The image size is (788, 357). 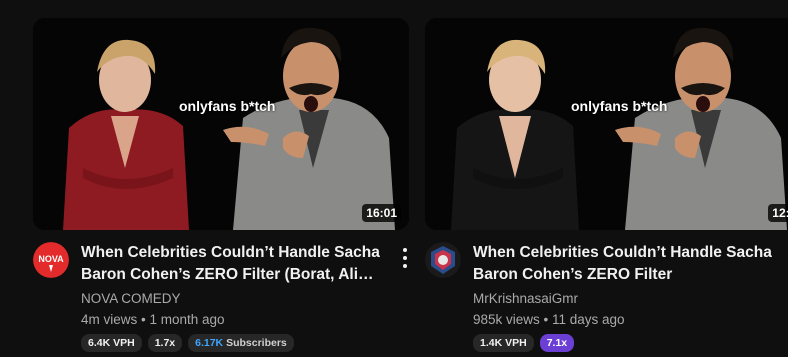 What do you see at coordinates (630, 343) in the screenshot?
I see `stats-badges: 1.4K VPH 7.1x` at bounding box center [630, 343].